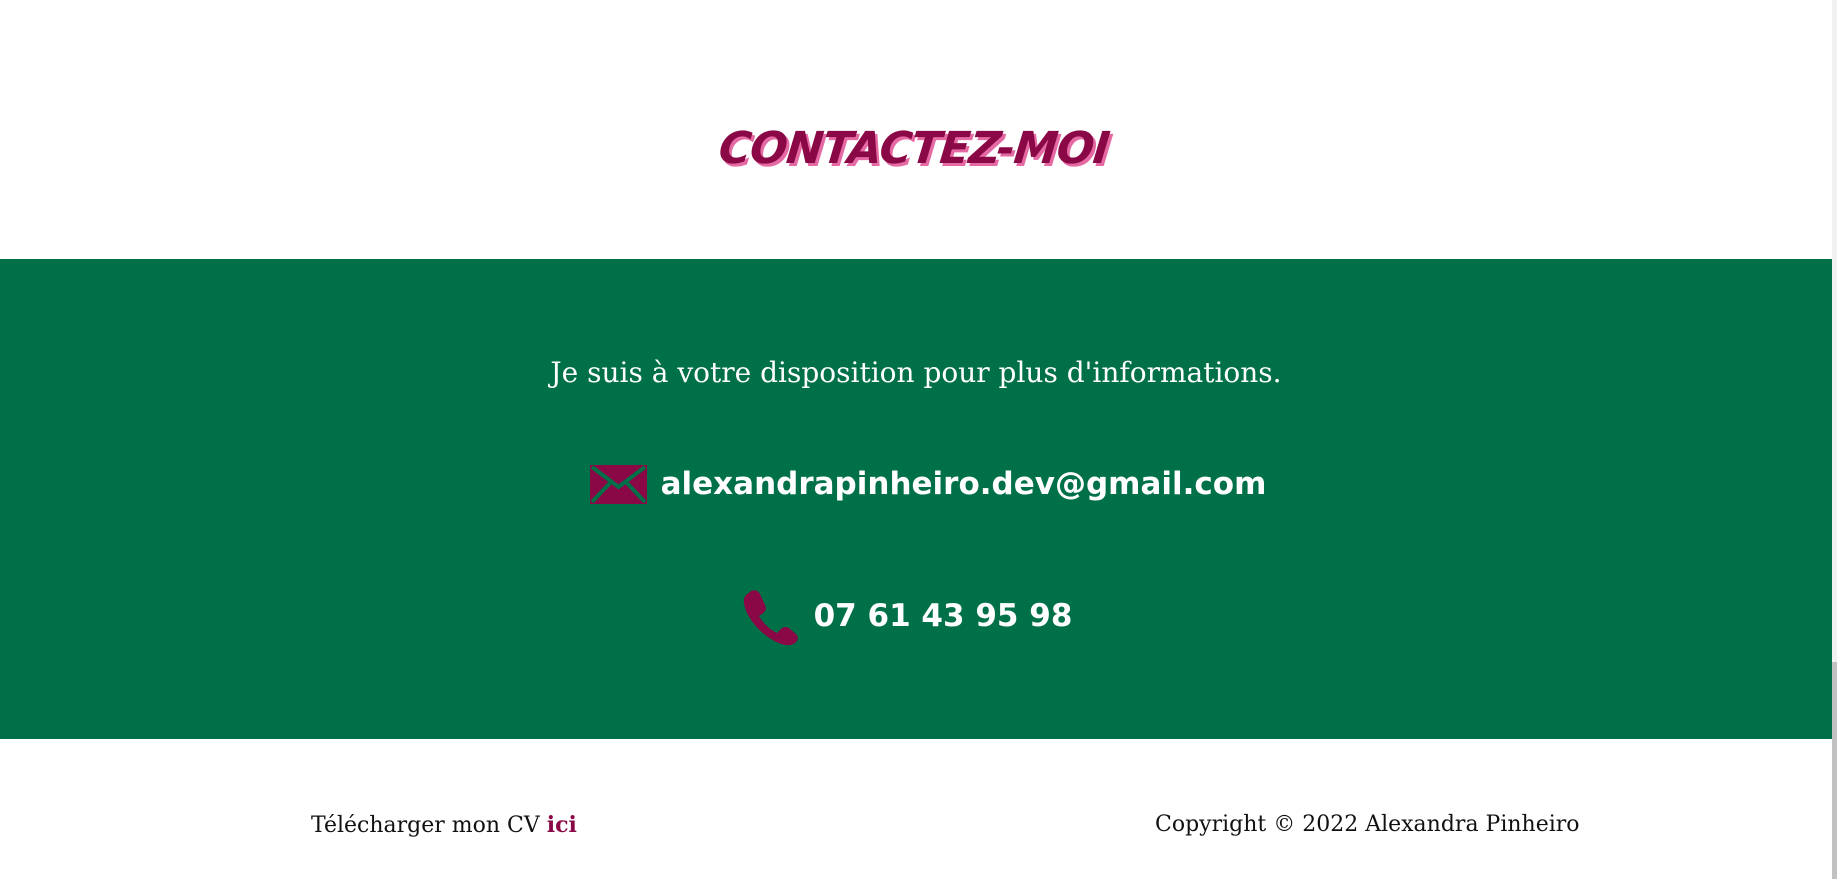  Describe the element at coordinates (943, 616) in the screenshot. I see `phone-link: 07 61 43 95 98` at that location.